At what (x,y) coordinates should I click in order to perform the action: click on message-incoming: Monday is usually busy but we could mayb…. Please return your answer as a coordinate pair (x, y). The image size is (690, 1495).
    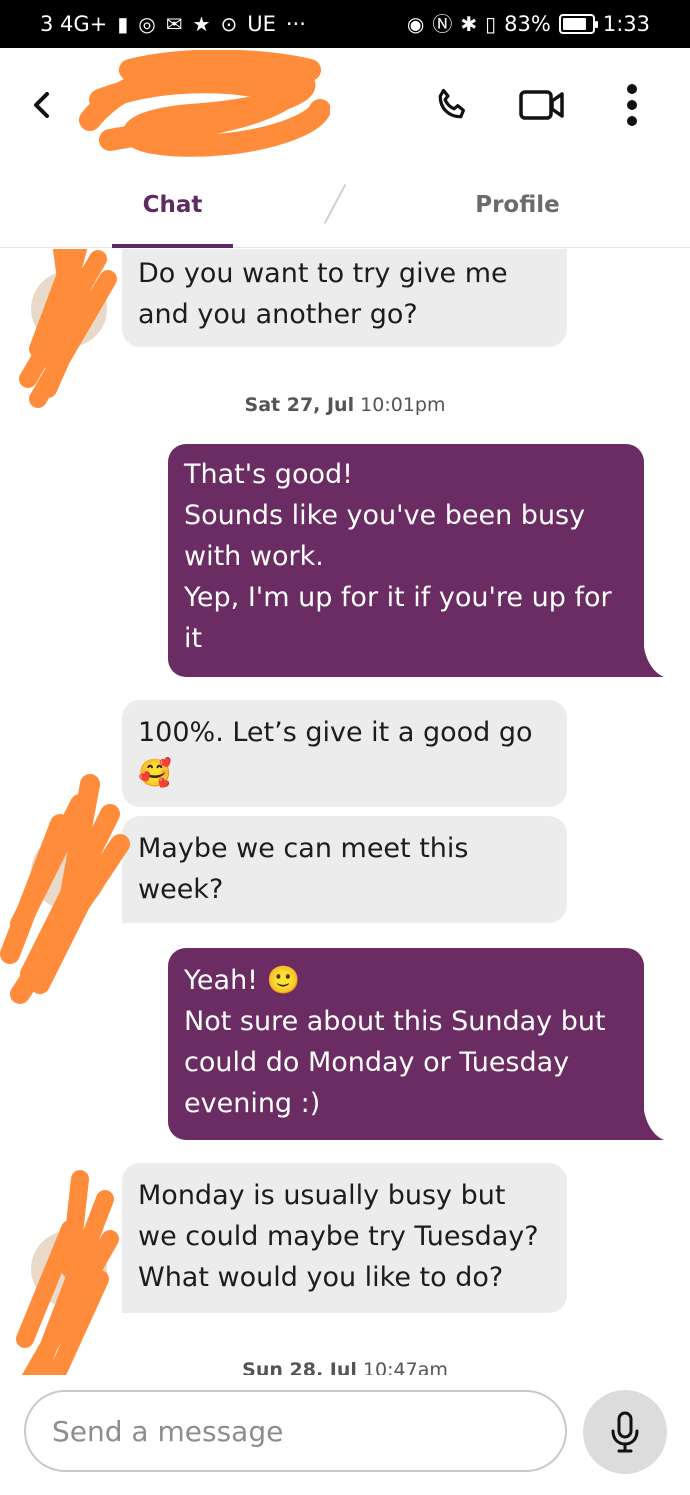
    Looking at the image, I should click on (344, 1238).